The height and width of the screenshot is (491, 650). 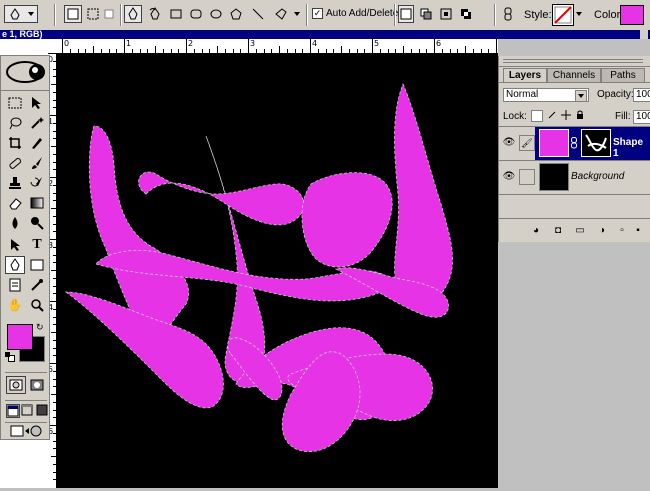 What do you see at coordinates (40, 327) in the screenshot?
I see `swap-colors-icon: ↻` at bounding box center [40, 327].